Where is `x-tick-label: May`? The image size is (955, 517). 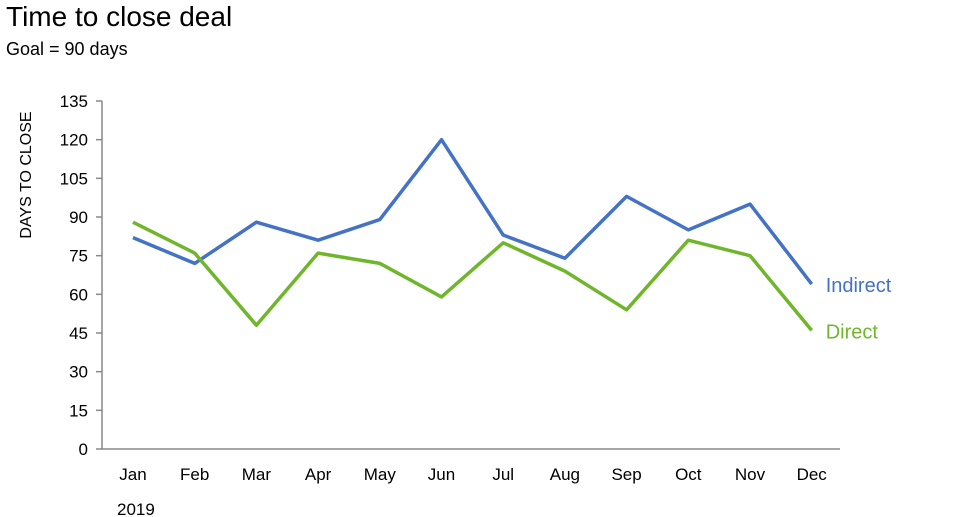 x-tick-label: May is located at coordinates (380, 474).